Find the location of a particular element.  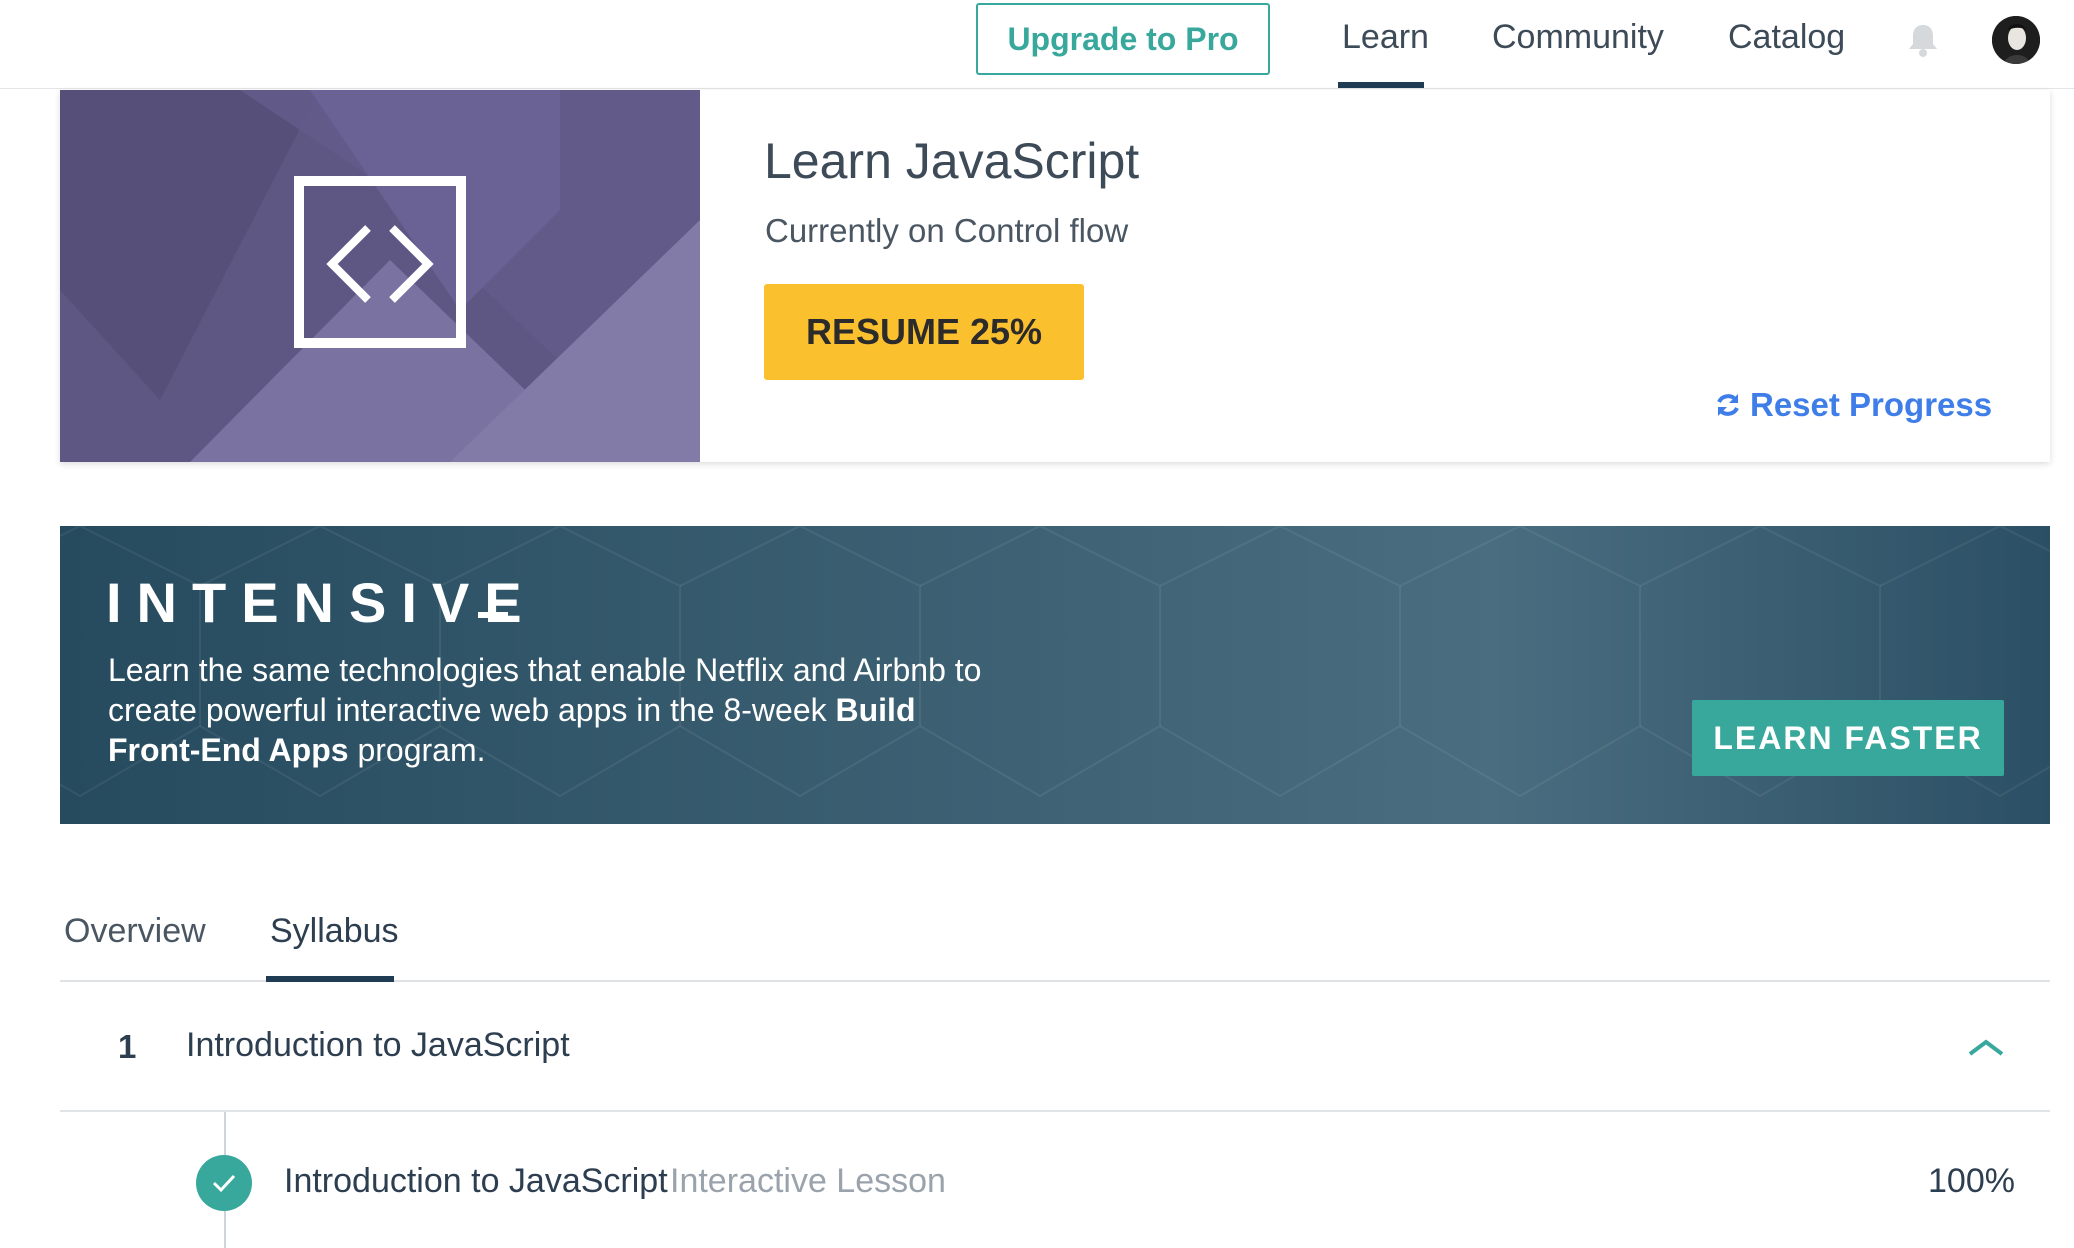

learn-faster-button: LEARN FASTER is located at coordinates (1848, 738).